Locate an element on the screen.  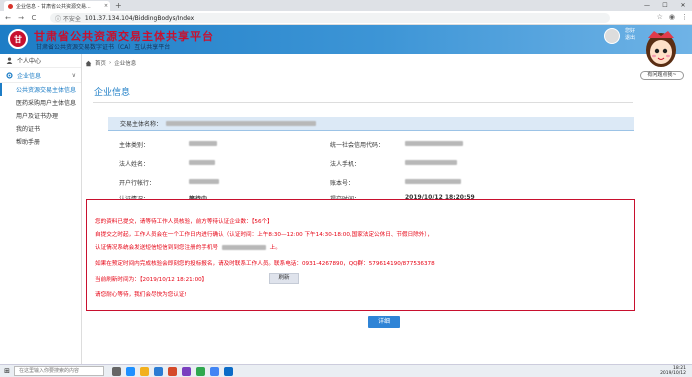
legal-phone-redacted is located at coordinates (431, 162).